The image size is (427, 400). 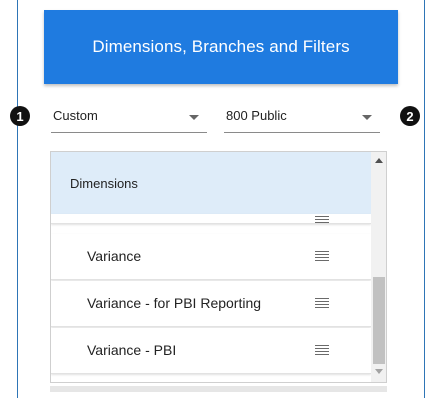 I want to click on callout-marker-1: 1, so click(x=20, y=116).